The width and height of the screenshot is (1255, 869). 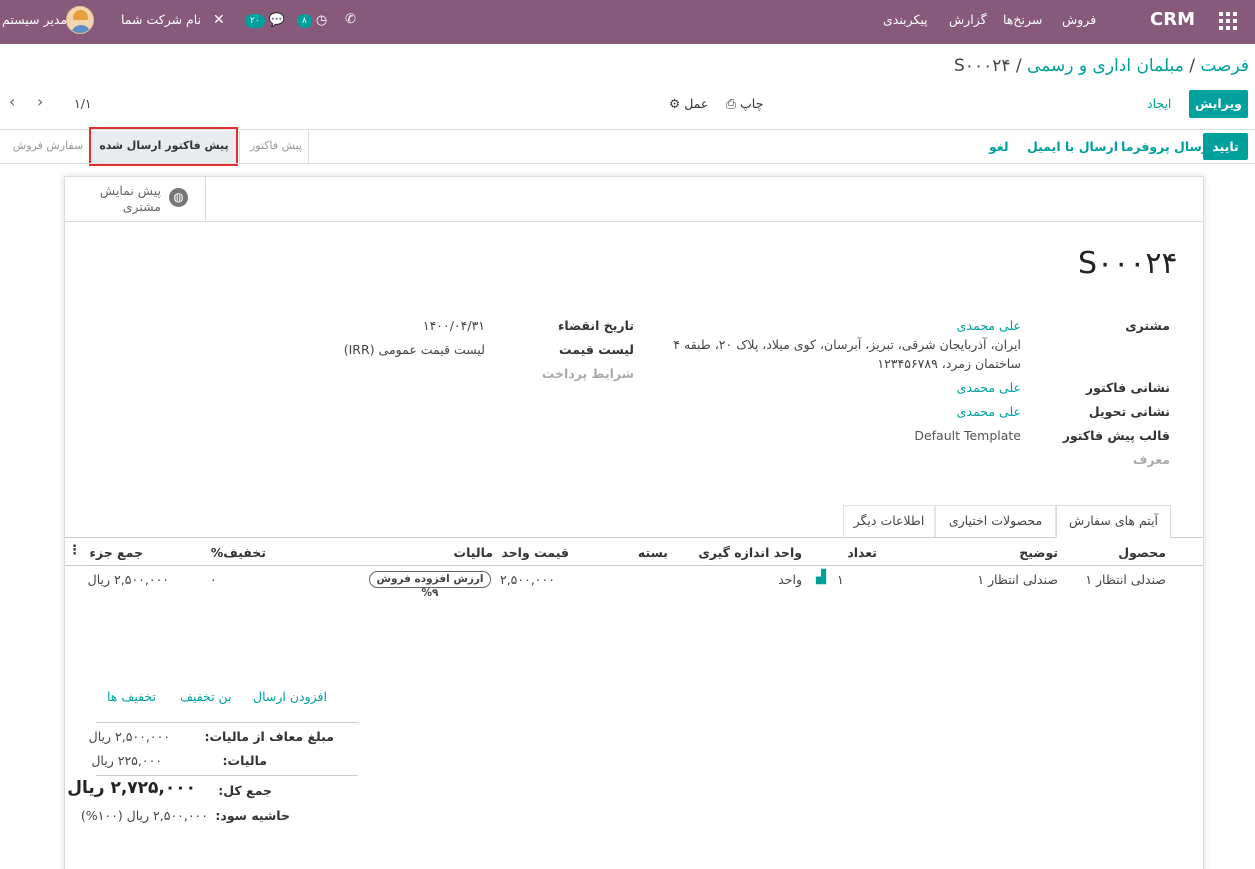 What do you see at coordinates (40, 101) in the screenshot?
I see `next-icon: ›` at bounding box center [40, 101].